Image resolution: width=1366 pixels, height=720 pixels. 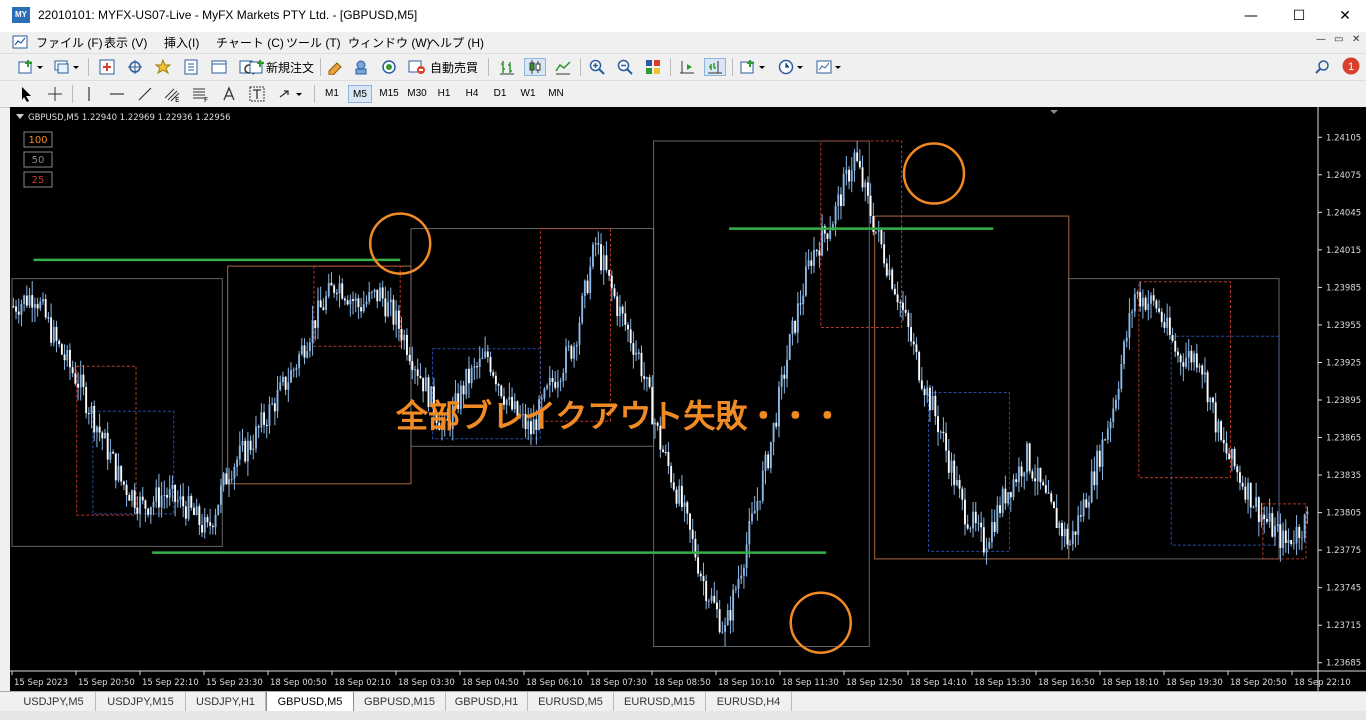 What do you see at coordinates (535, 67) in the screenshot?
I see `candlestick-chart-icon` at bounding box center [535, 67].